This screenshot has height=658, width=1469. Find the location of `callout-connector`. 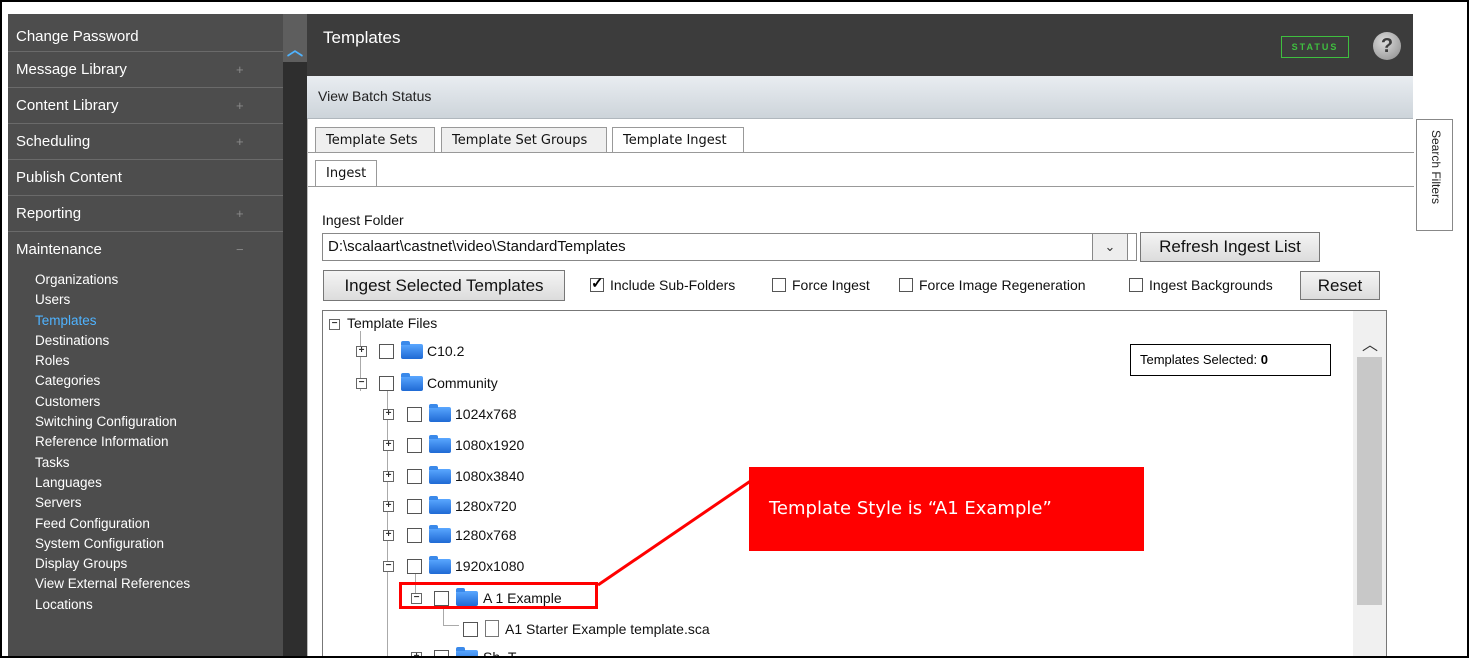

callout-connector is located at coordinates (675, 532).